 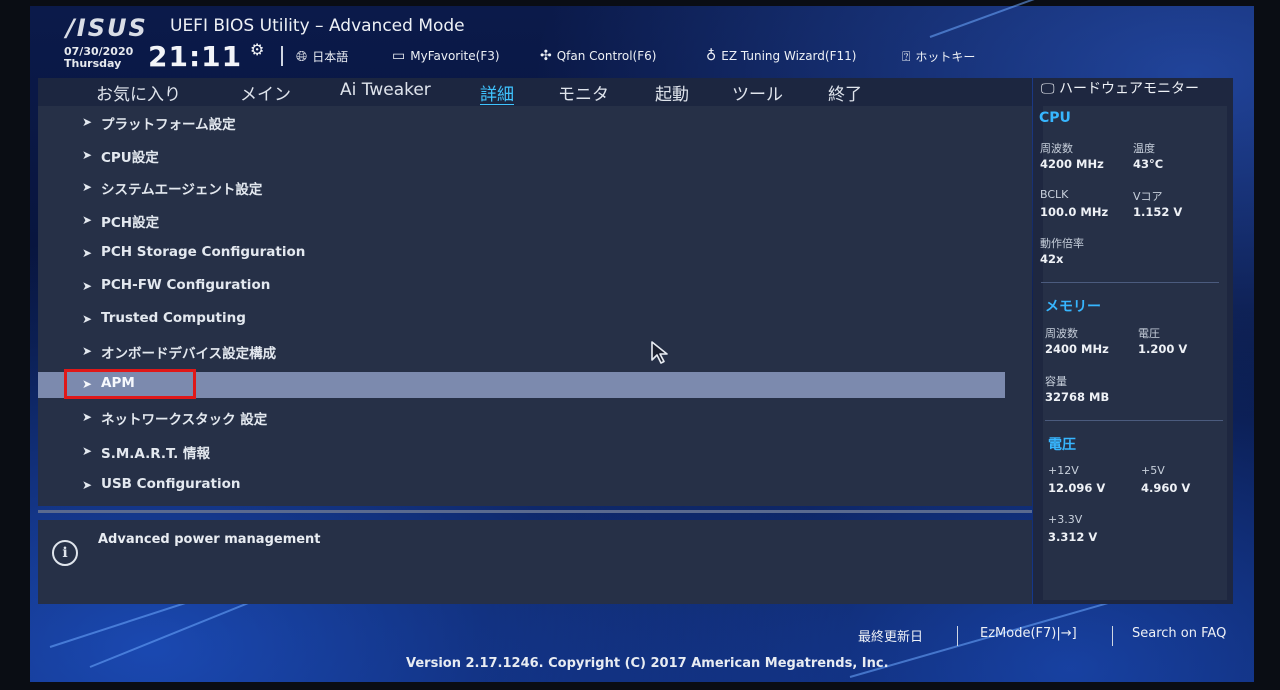 What do you see at coordinates (173, 318) in the screenshot?
I see `menu-item-label: Trusted Computing` at bounding box center [173, 318].